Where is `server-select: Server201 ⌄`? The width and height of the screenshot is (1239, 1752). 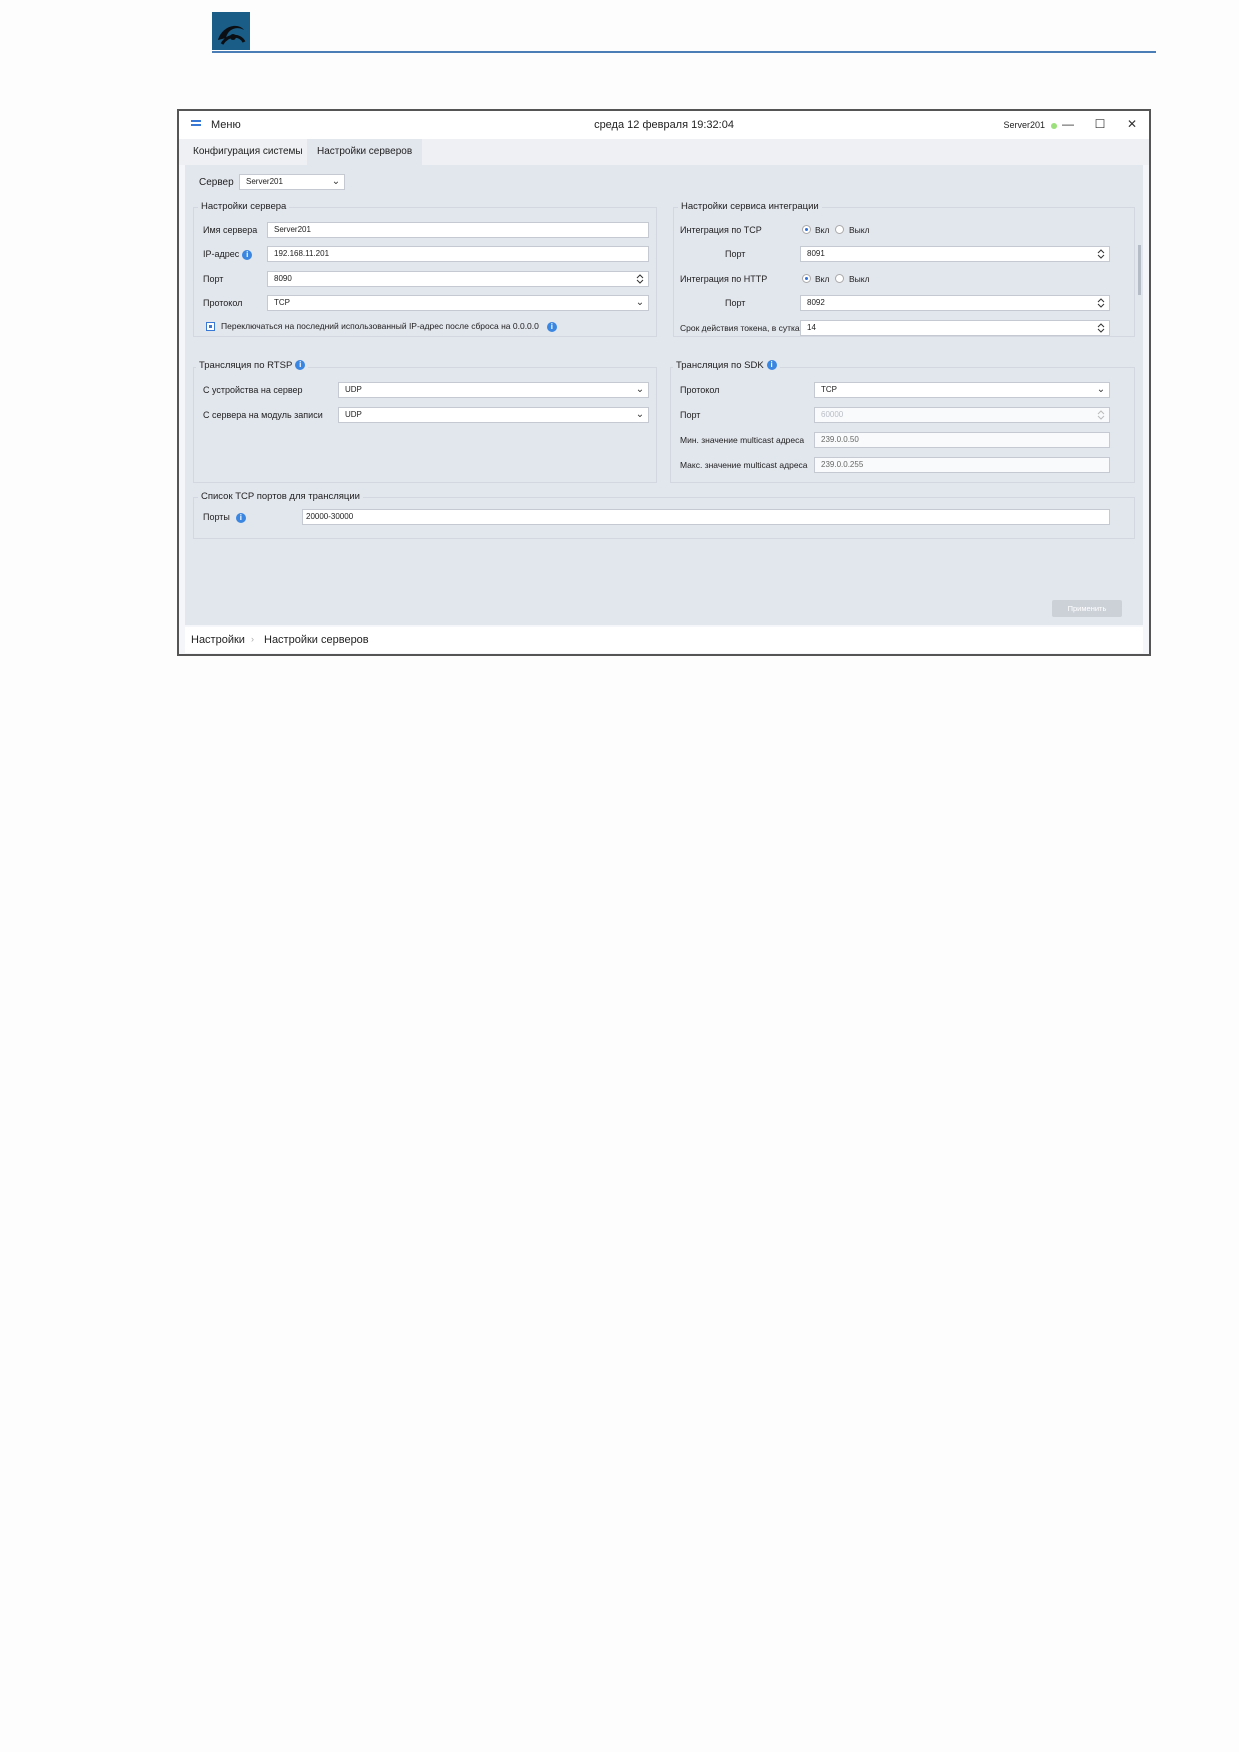 server-select: Server201 ⌄ is located at coordinates (292, 182).